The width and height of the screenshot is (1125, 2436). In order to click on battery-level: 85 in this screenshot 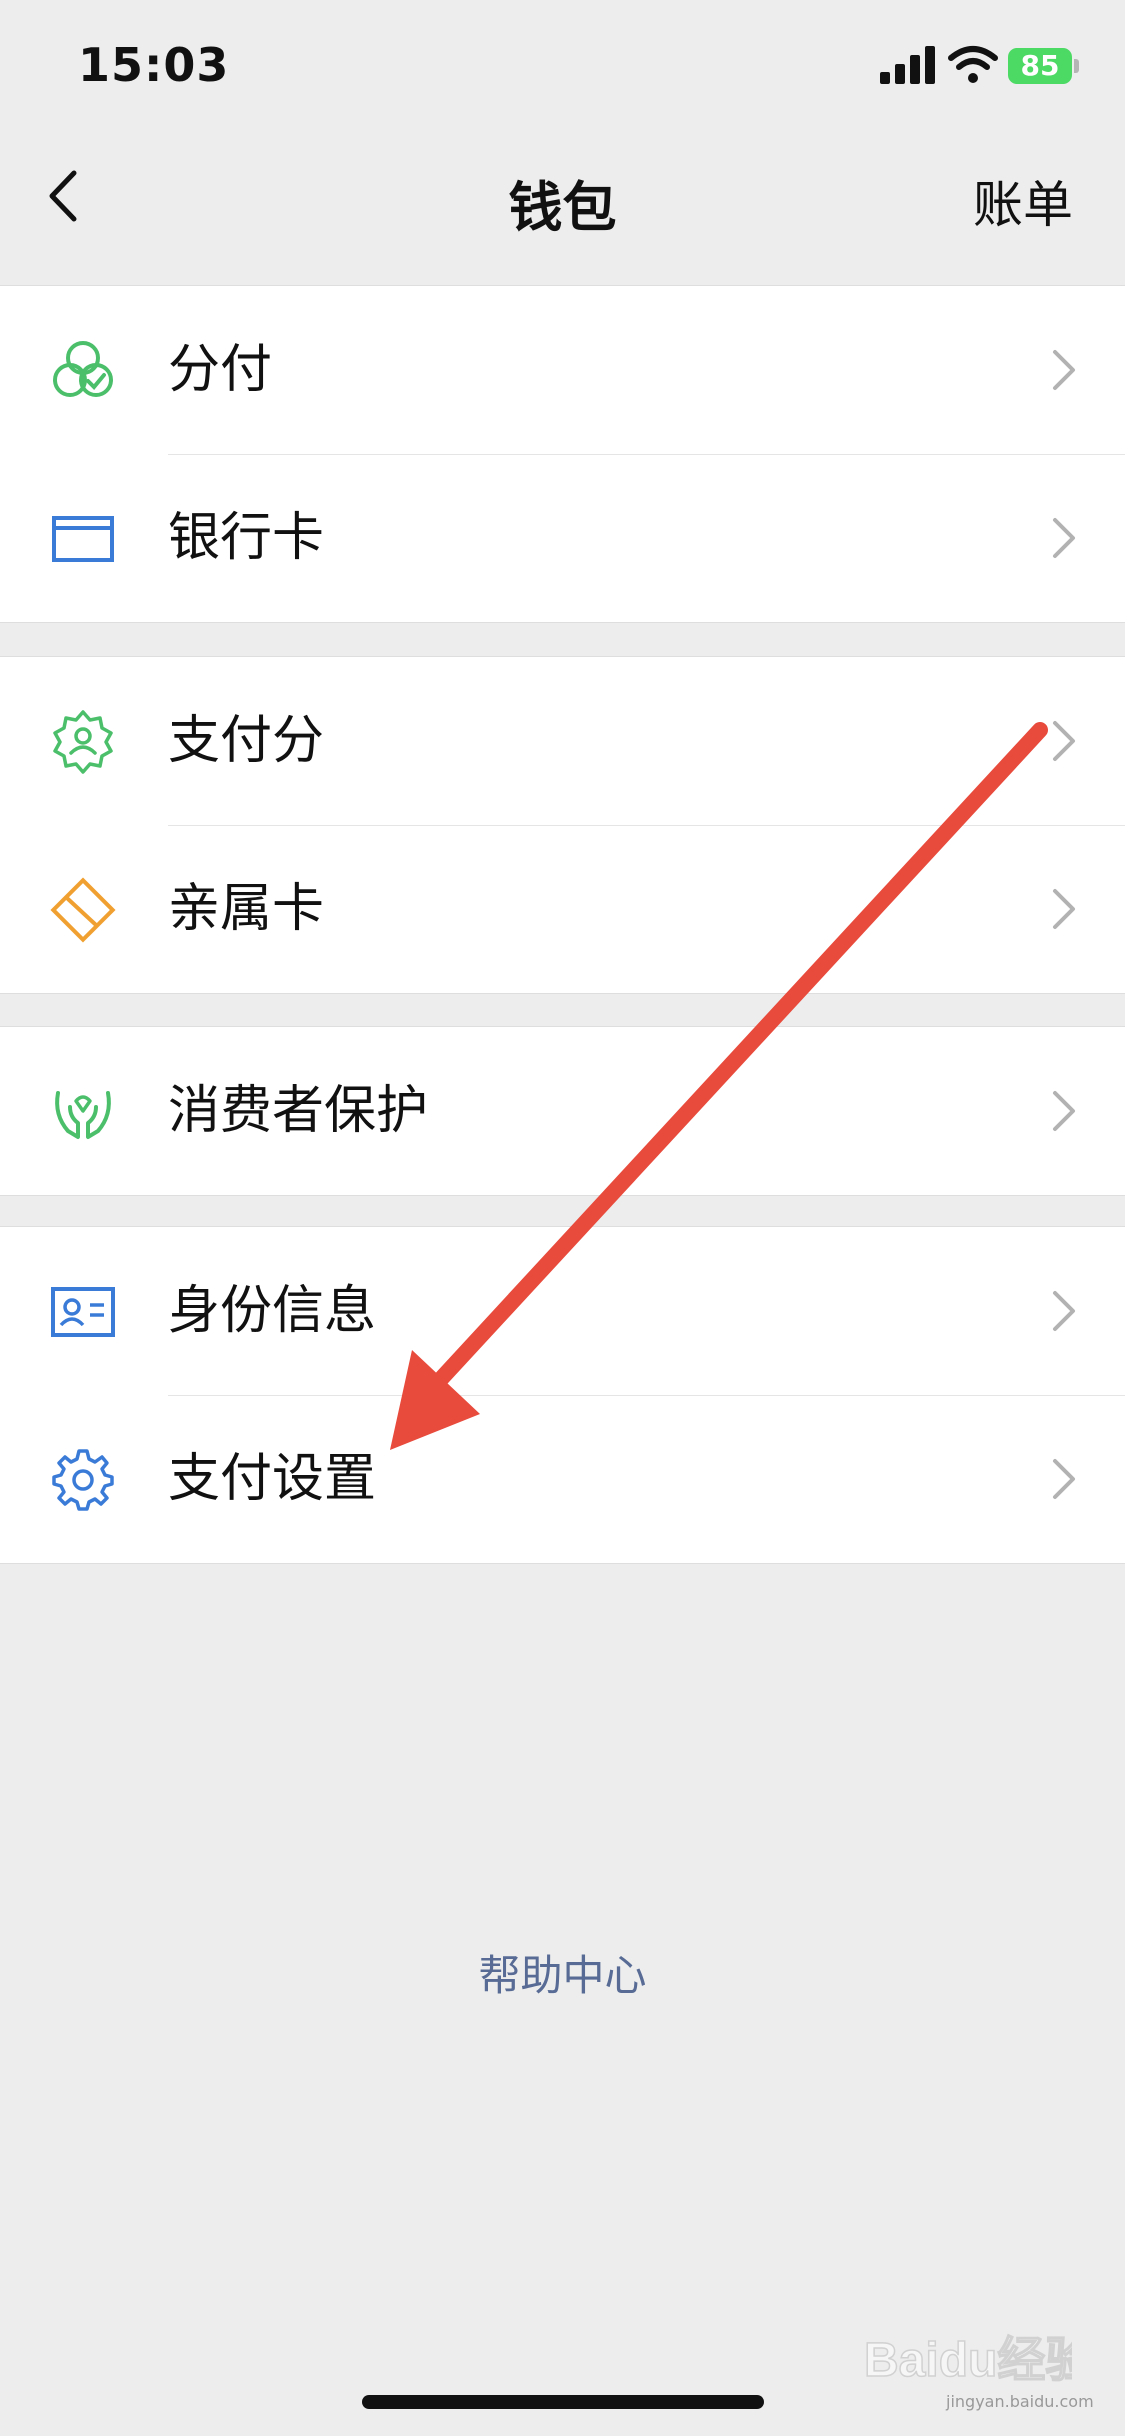, I will do `click(1040, 65)`.